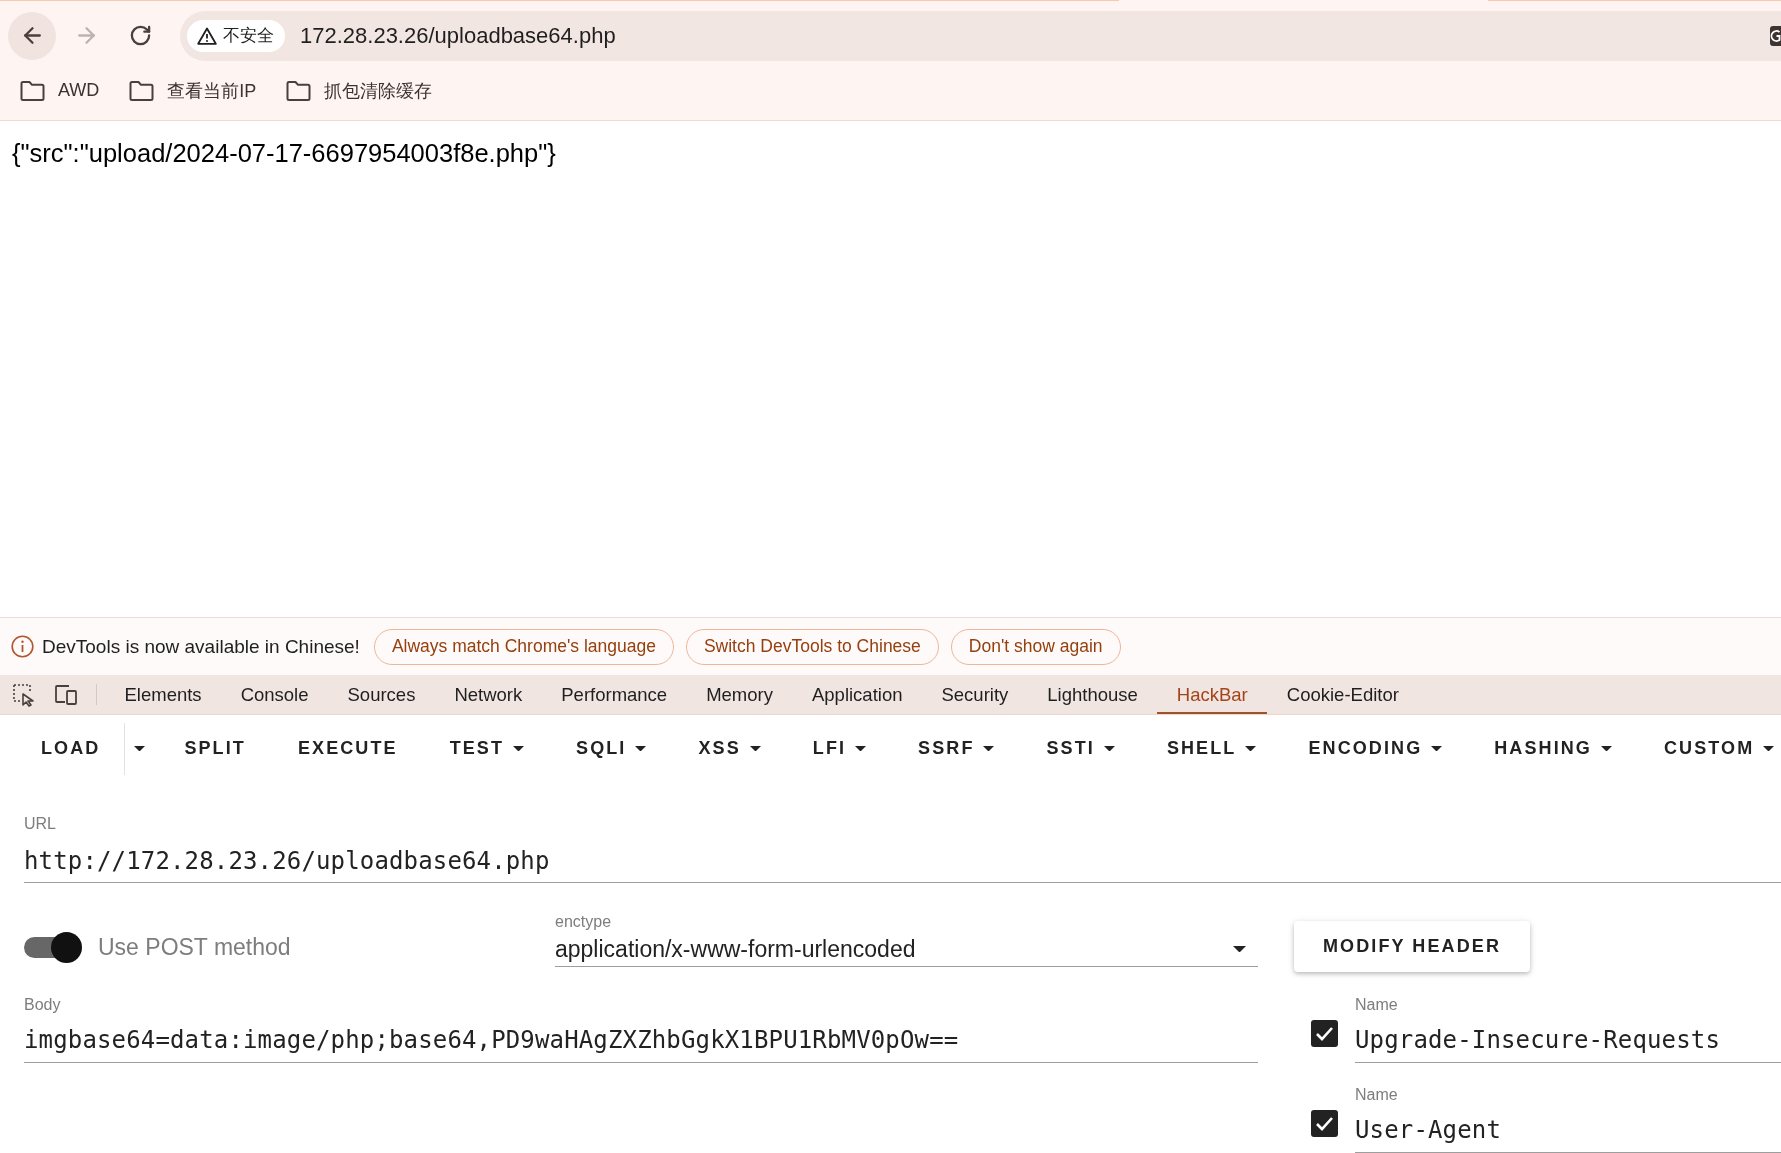  I want to click on enctype-select: application/x-www-form-urlencoded, so click(906, 951).